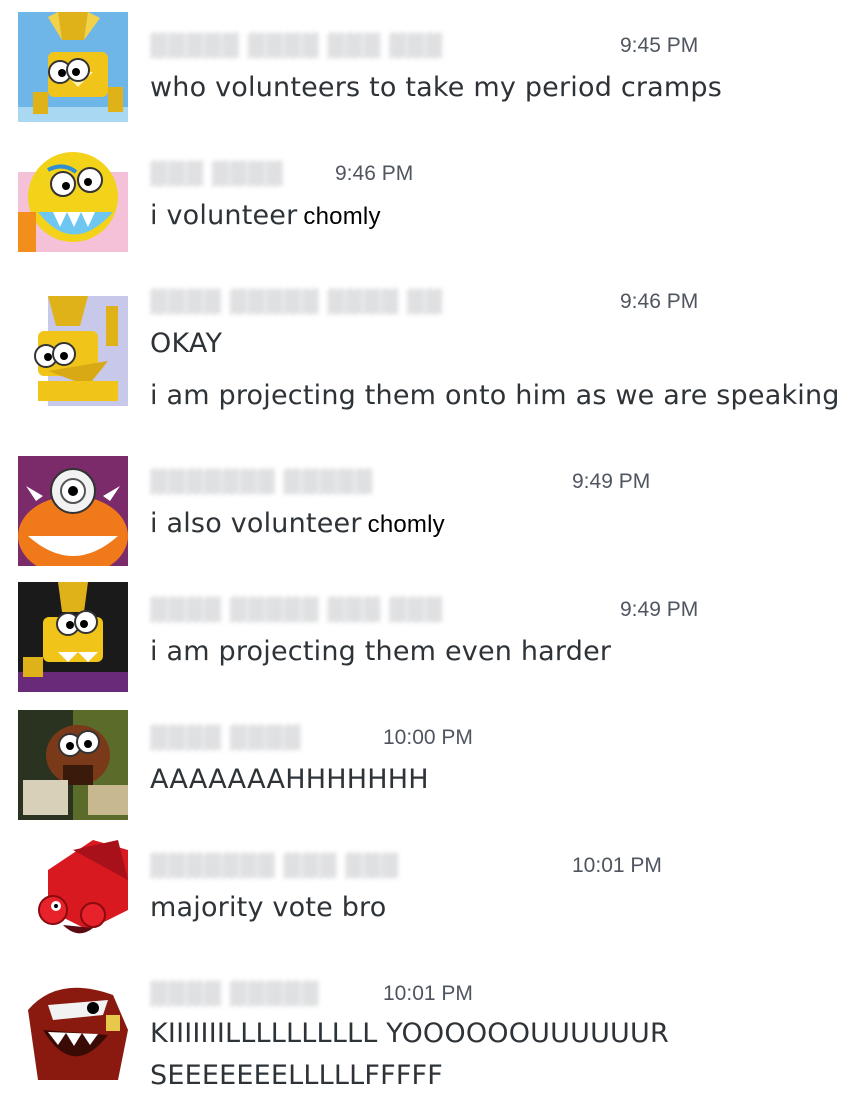  I want to click on message-text: KIIIIIIILLLLLLLLLL YOOOOOOUUUUUUR, so click(409, 1033).